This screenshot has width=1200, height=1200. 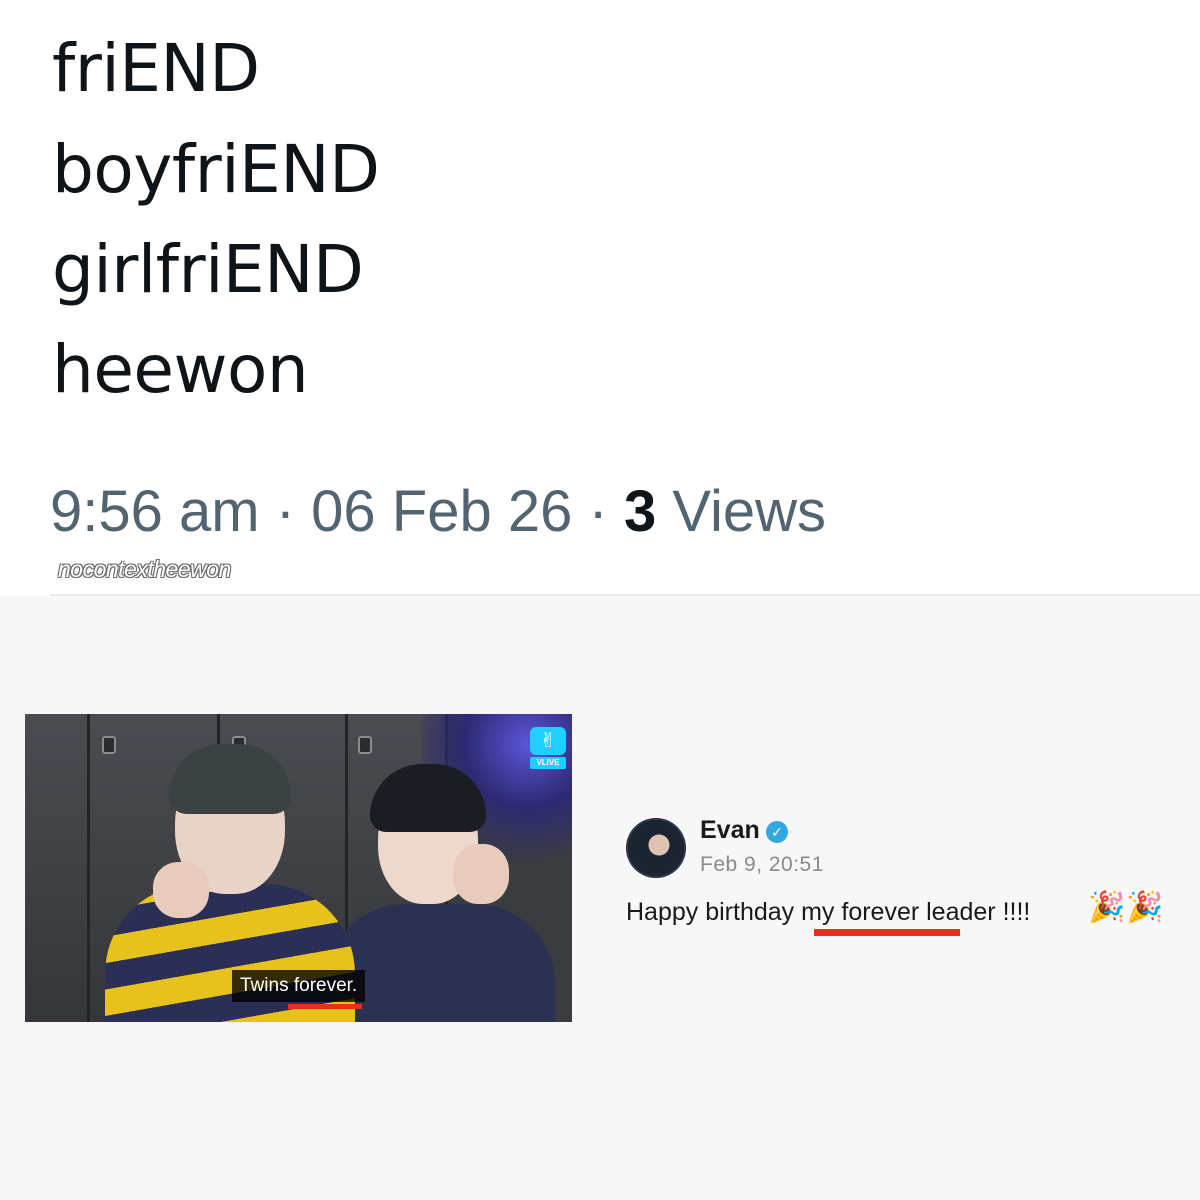 What do you see at coordinates (640, 511) in the screenshot?
I see `views-count: 3` at bounding box center [640, 511].